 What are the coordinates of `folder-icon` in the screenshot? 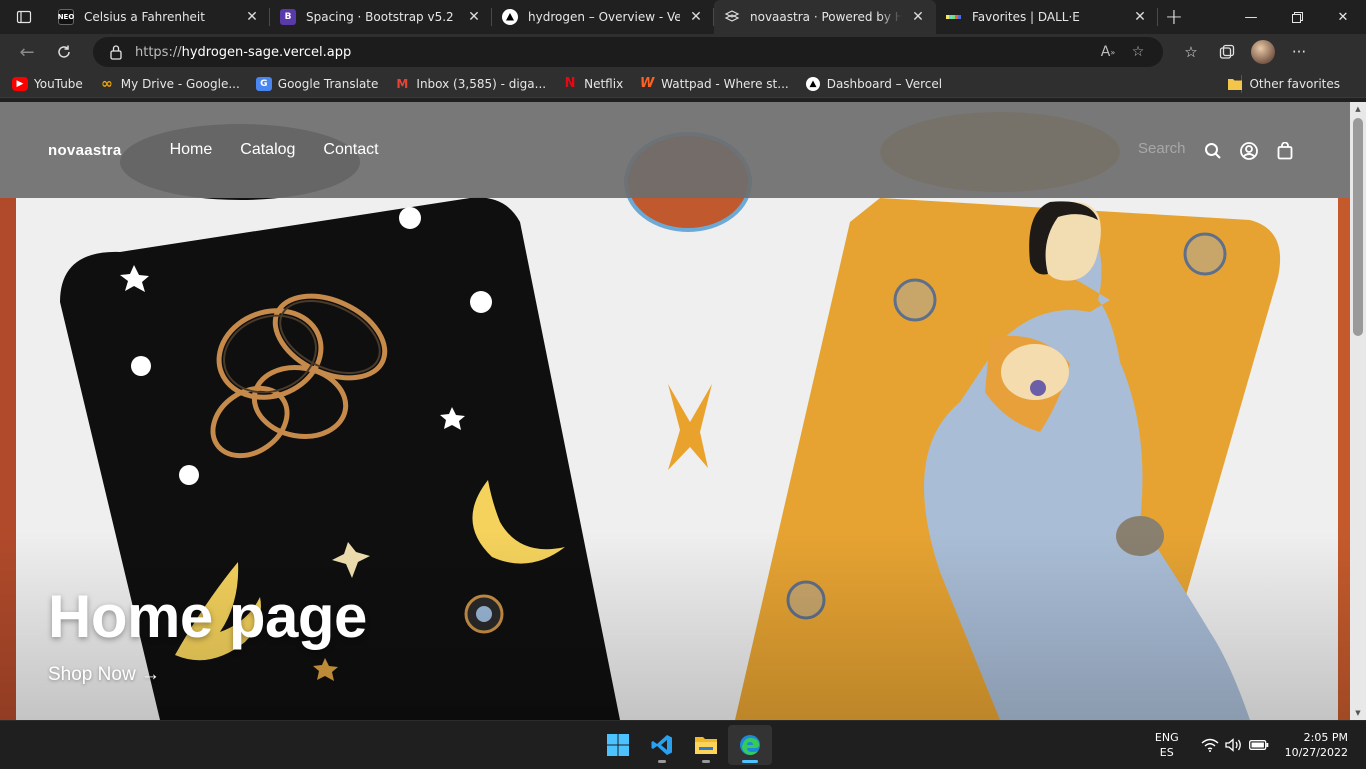 It's located at (1235, 84).